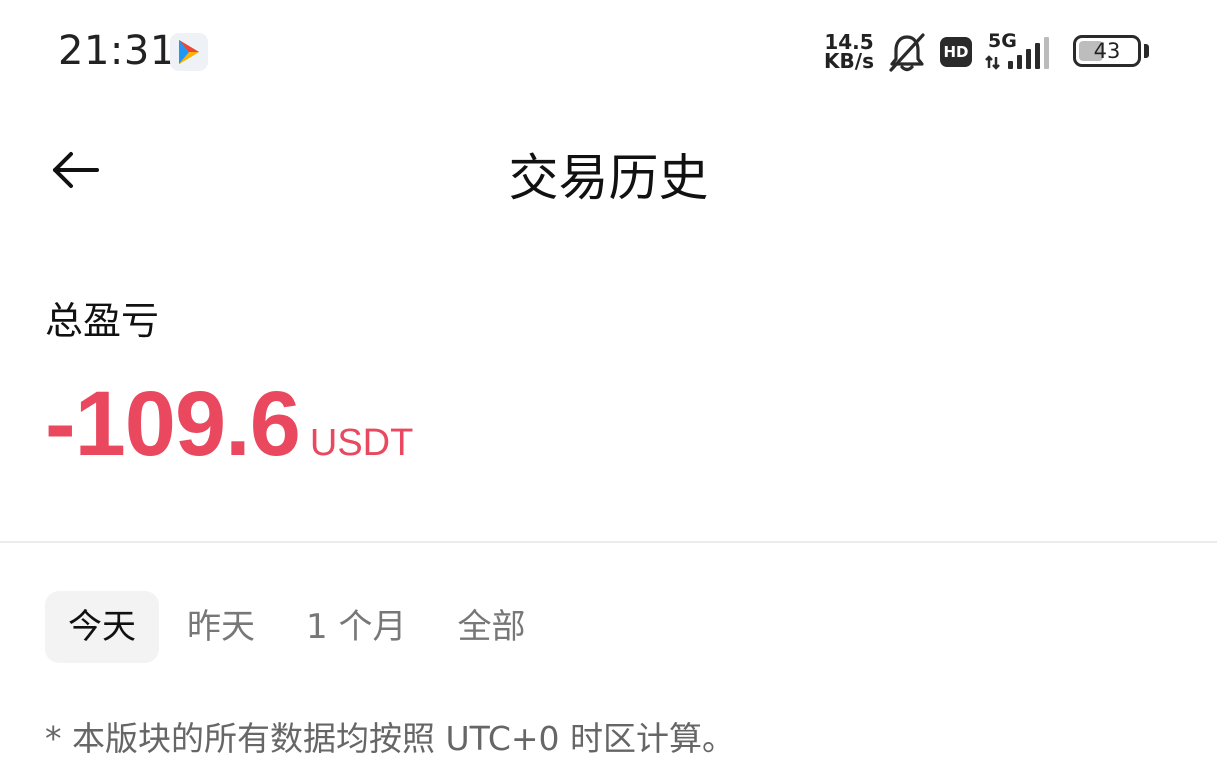  I want to click on bell-muted-icon, so click(907, 55).